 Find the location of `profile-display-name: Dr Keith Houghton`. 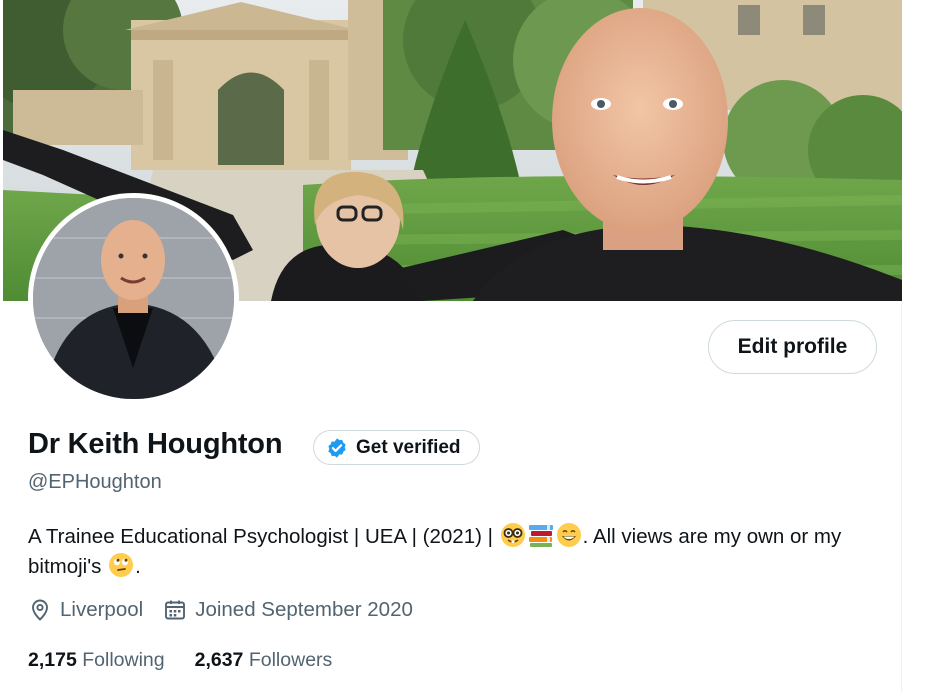

profile-display-name: Dr Keith Houghton is located at coordinates (155, 444).